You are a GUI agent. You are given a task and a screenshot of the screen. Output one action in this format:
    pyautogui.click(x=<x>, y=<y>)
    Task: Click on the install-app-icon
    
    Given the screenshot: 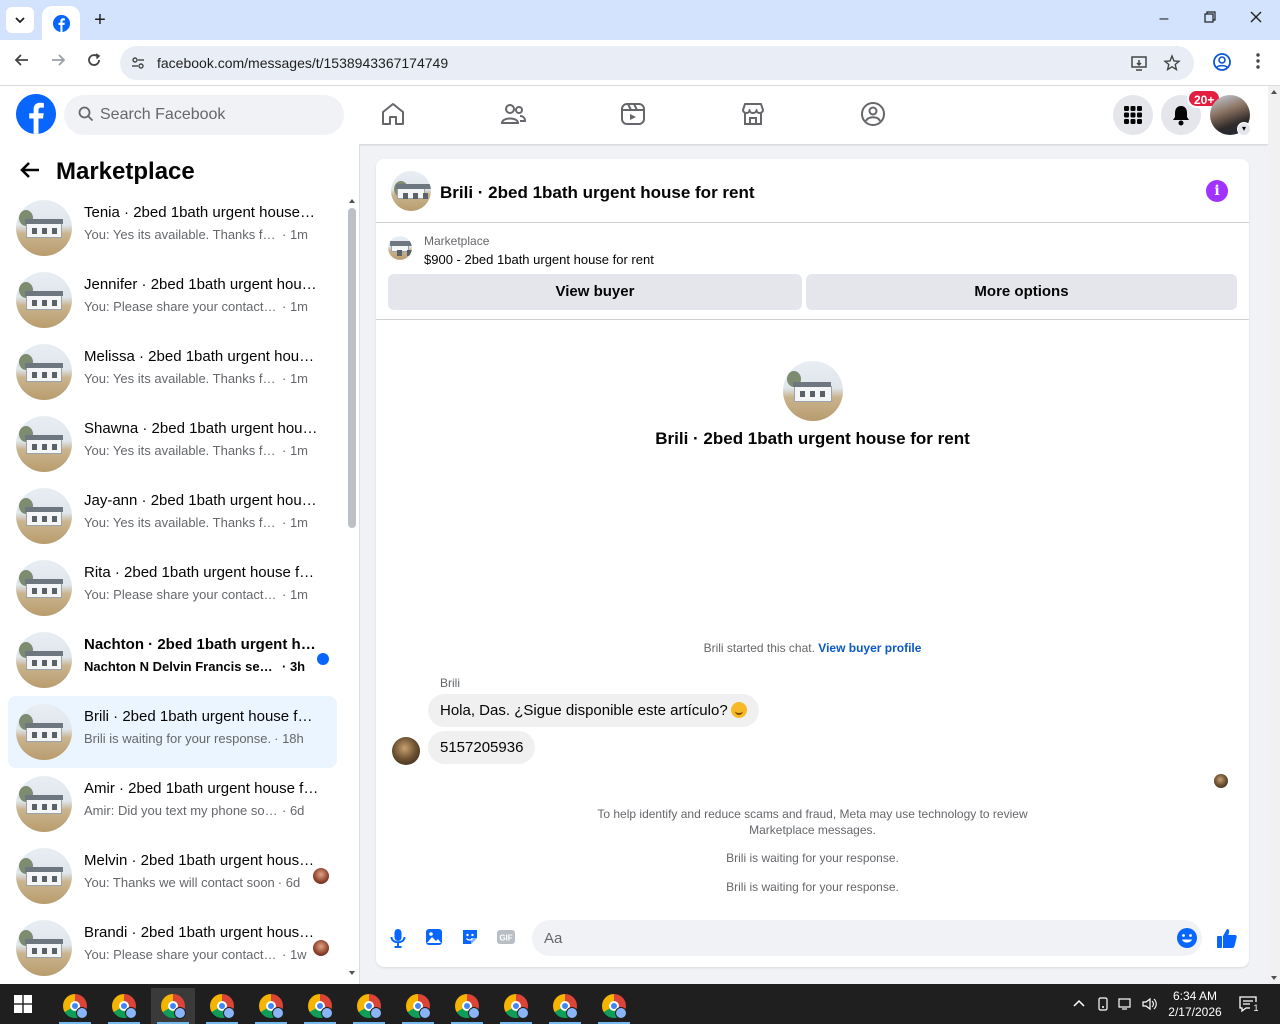 What is the action you would take?
    pyautogui.click(x=1139, y=65)
    